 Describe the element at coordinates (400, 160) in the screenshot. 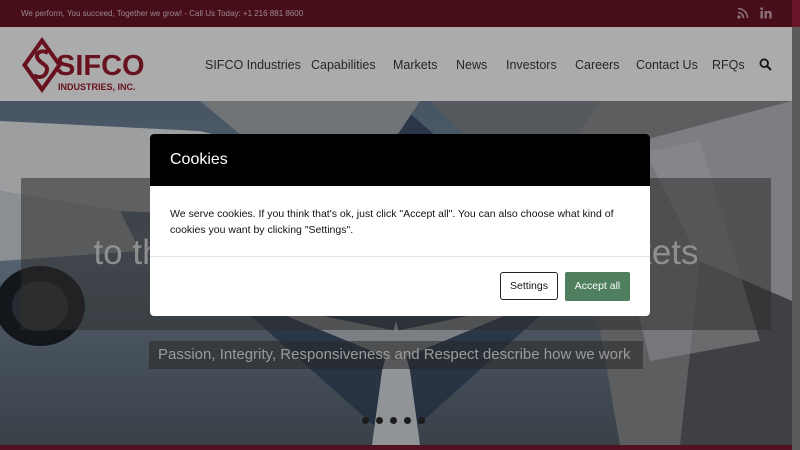

I see `cookie-dialog-header: Cookies` at that location.